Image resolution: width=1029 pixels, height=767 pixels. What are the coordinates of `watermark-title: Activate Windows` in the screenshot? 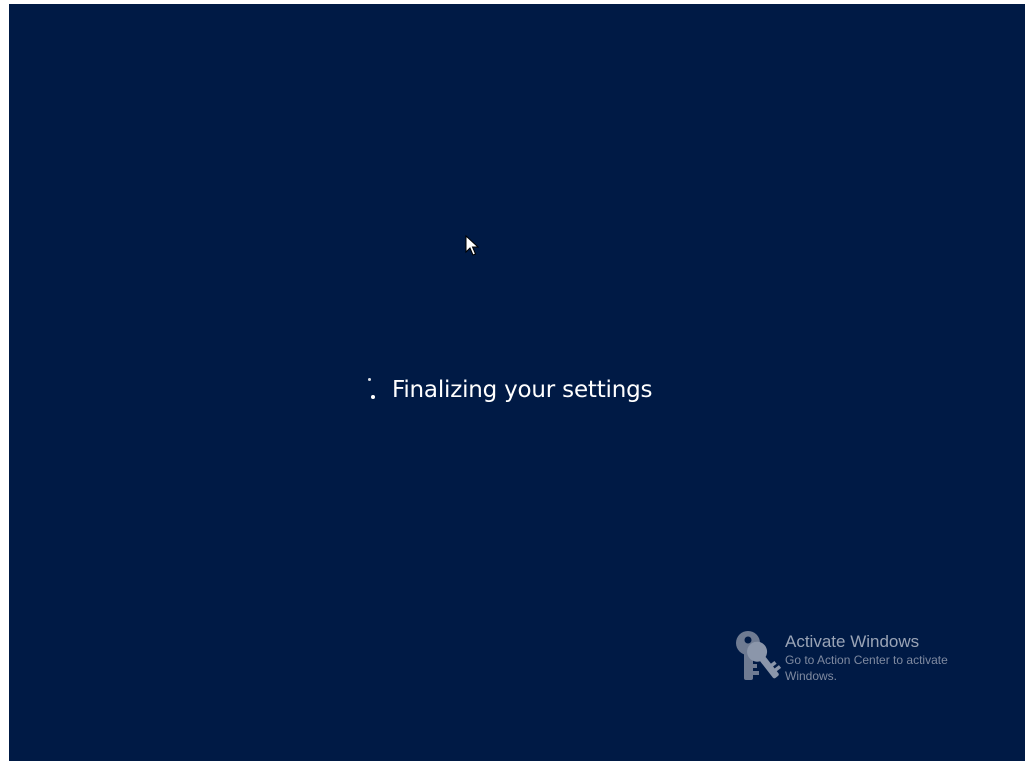 It's located at (852, 641).